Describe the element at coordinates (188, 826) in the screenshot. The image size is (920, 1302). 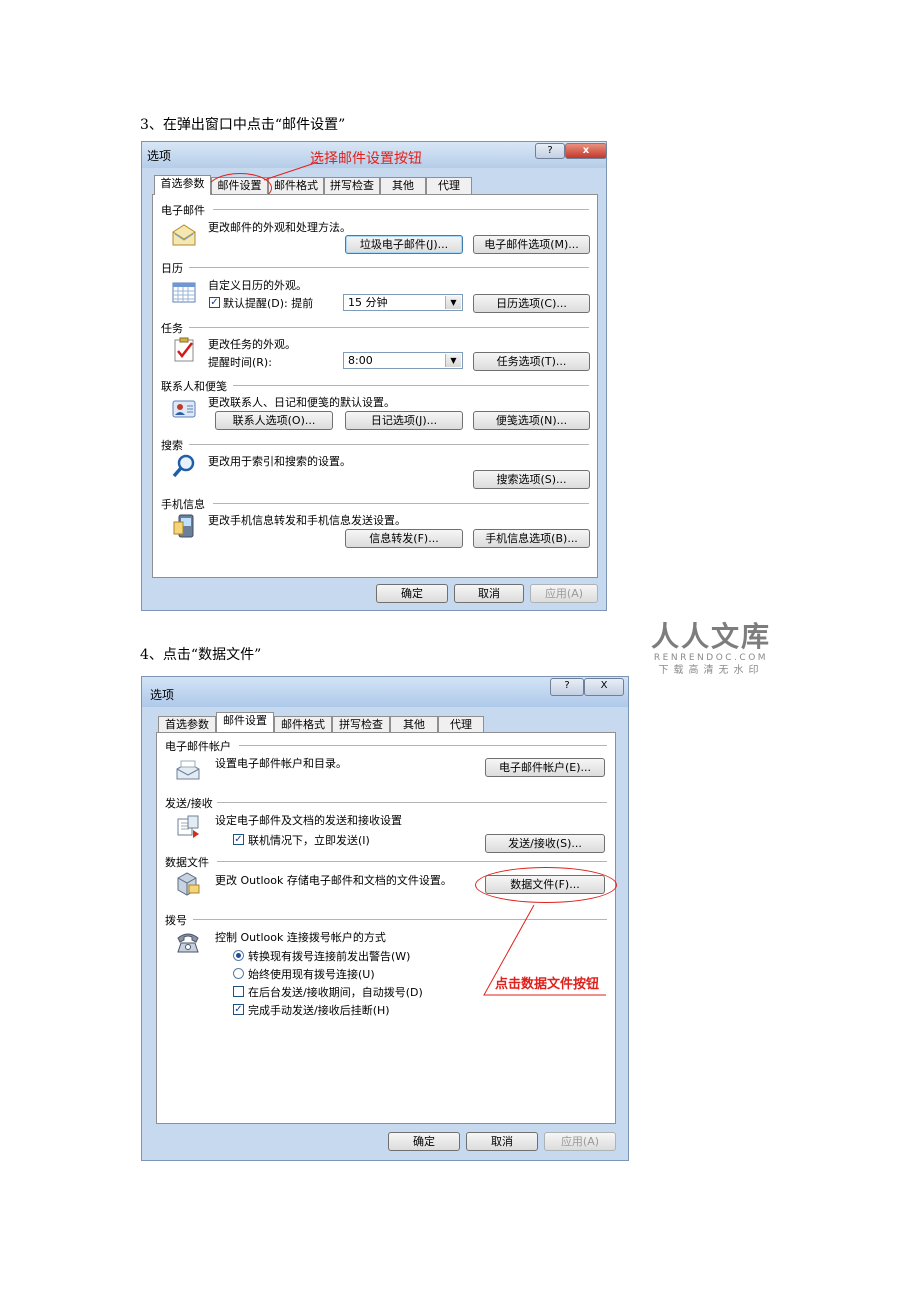
I see `send-receive-icon` at that location.